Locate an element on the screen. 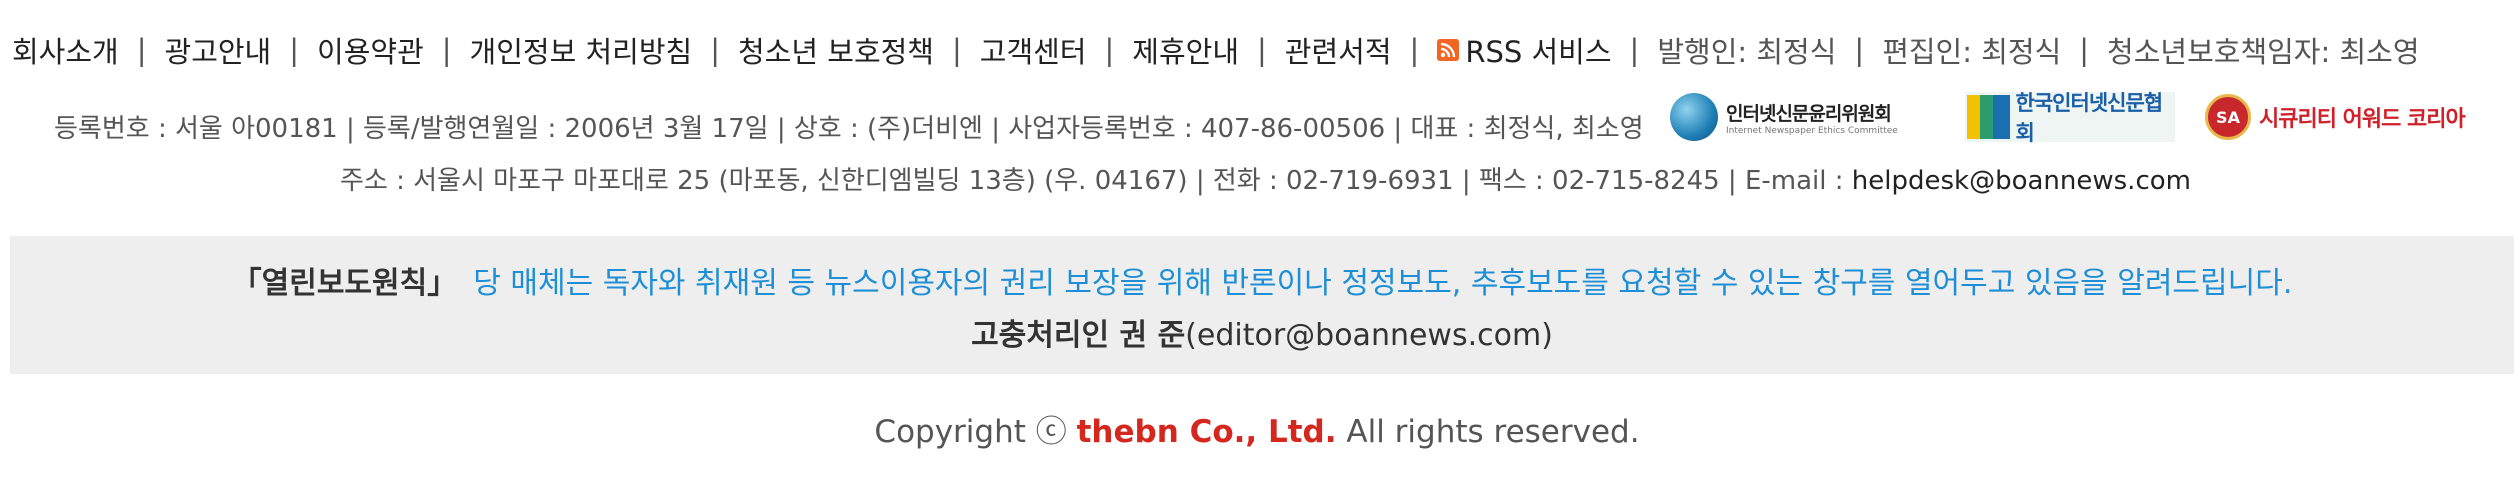  grievance-officer-label: 고충처리인 권 준 is located at coordinates (1078, 335).